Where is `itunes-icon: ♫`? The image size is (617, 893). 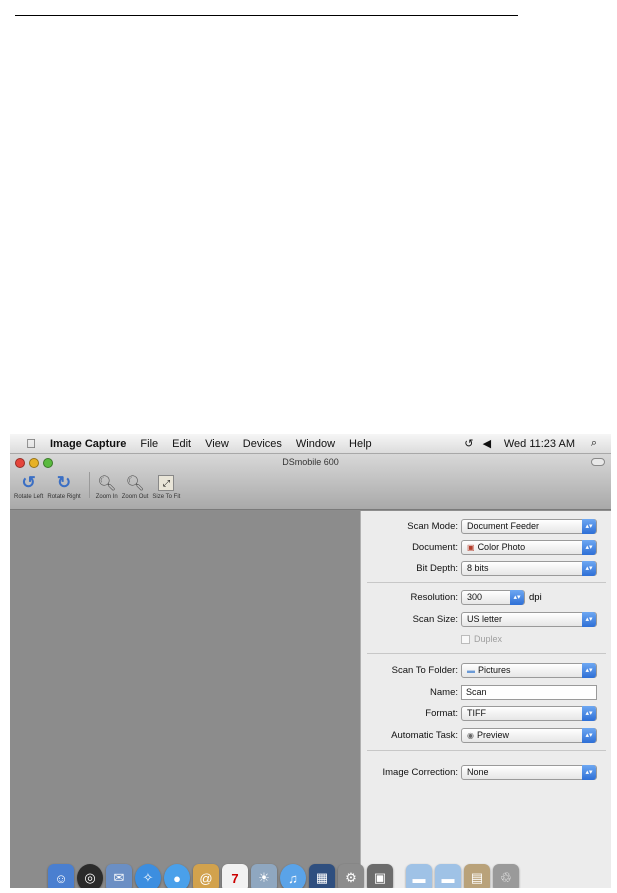
itunes-icon: ♫ is located at coordinates (293, 876).